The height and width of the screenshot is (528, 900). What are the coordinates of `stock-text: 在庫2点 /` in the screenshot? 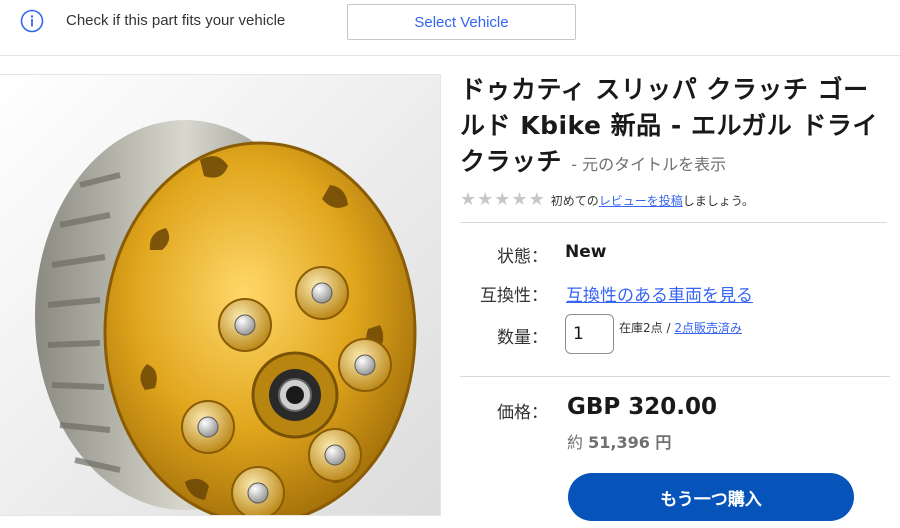 It's located at (645, 328).